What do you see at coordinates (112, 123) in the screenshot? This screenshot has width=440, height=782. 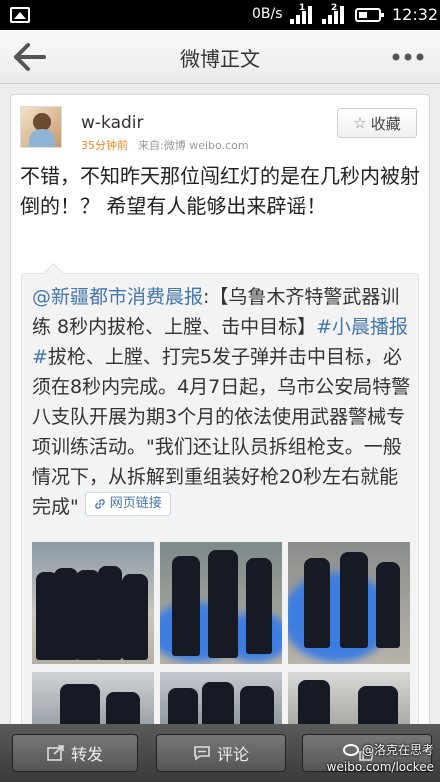 I see `username: w-kadir` at bounding box center [112, 123].